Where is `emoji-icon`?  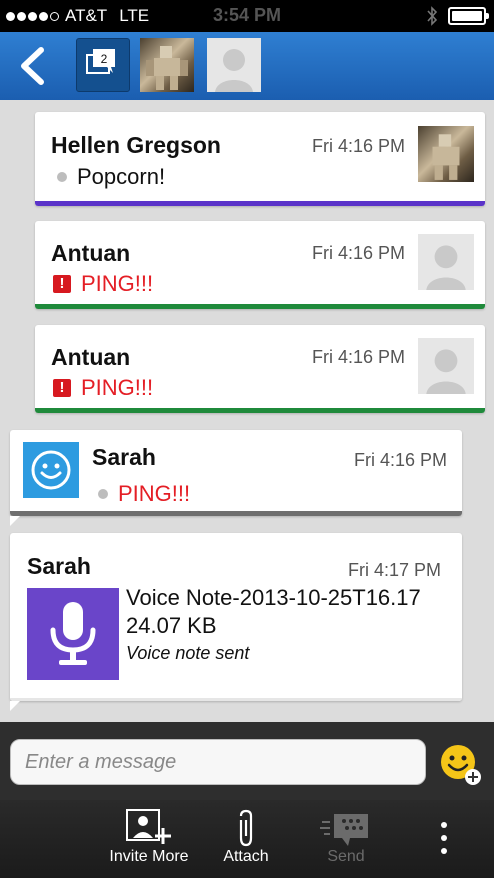
emoji-icon is located at coordinates (460, 764).